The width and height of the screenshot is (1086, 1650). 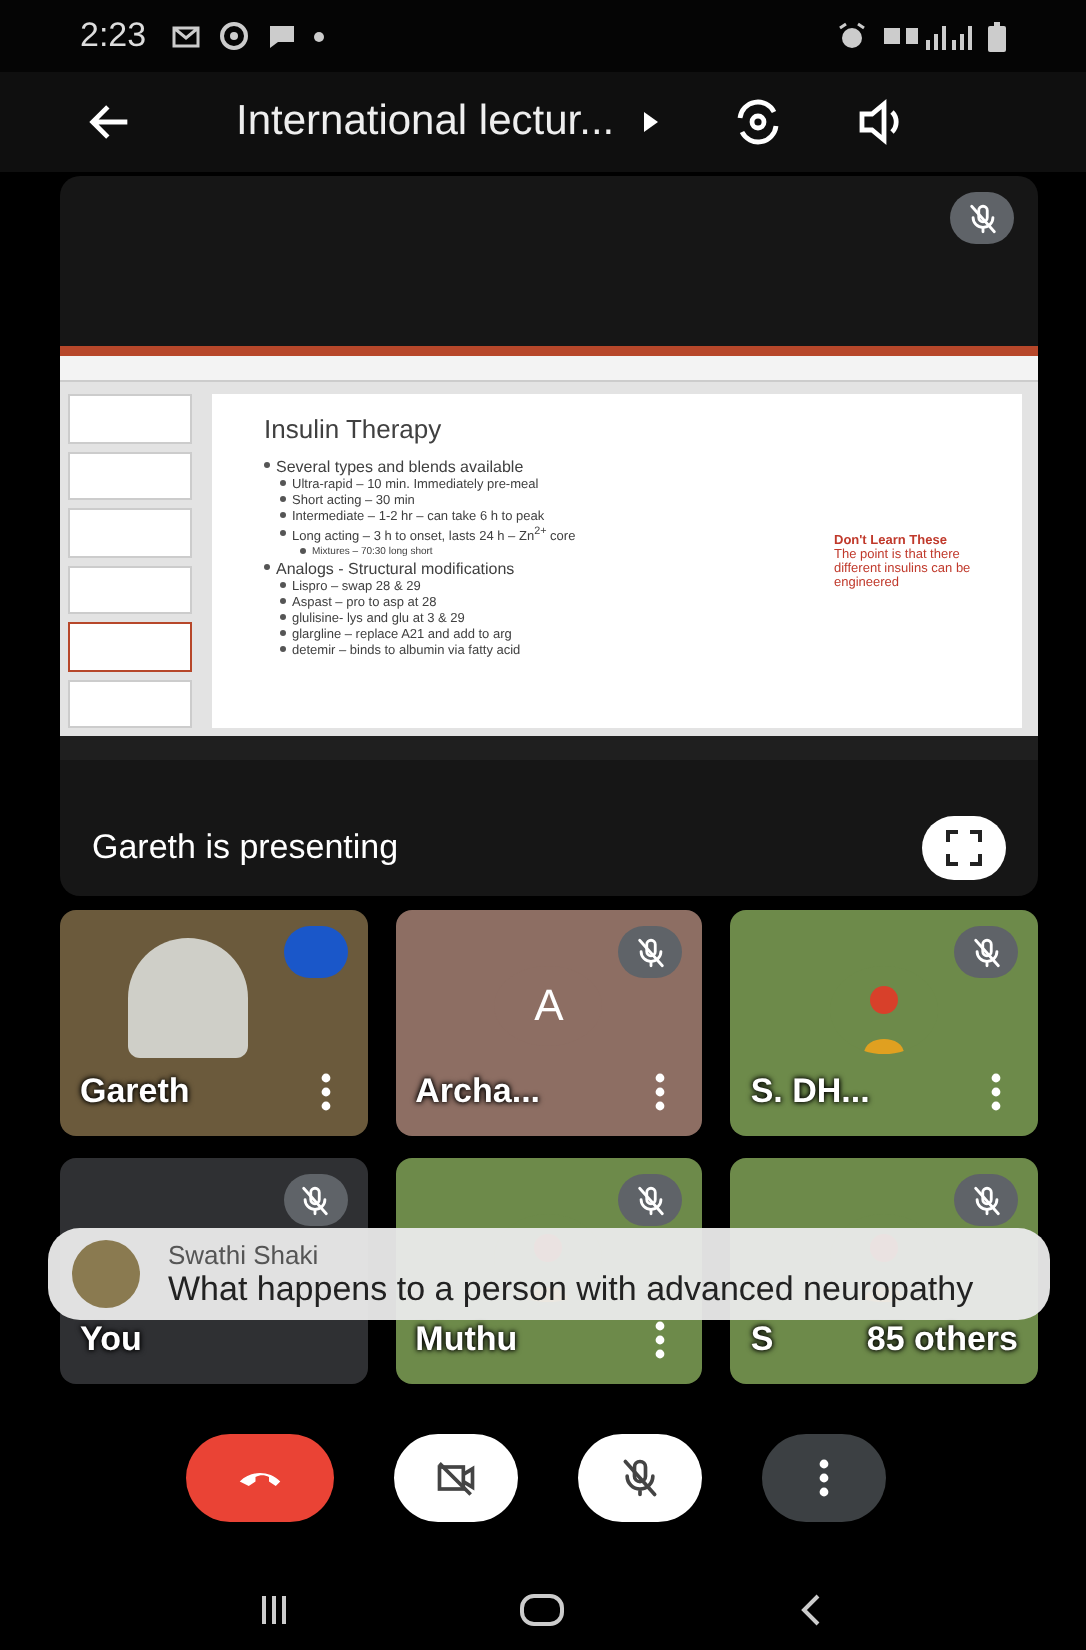 I want to click on presenter-label: Gareth is presenting, so click(x=246, y=848).